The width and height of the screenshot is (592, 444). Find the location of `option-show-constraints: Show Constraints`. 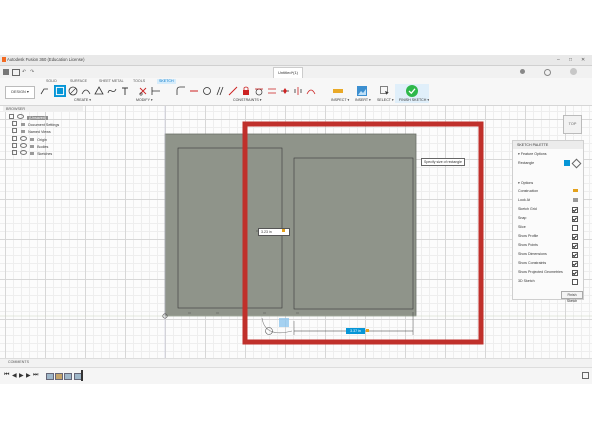

option-show-constraints: Show Constraints is located at coordinates (548, 263).